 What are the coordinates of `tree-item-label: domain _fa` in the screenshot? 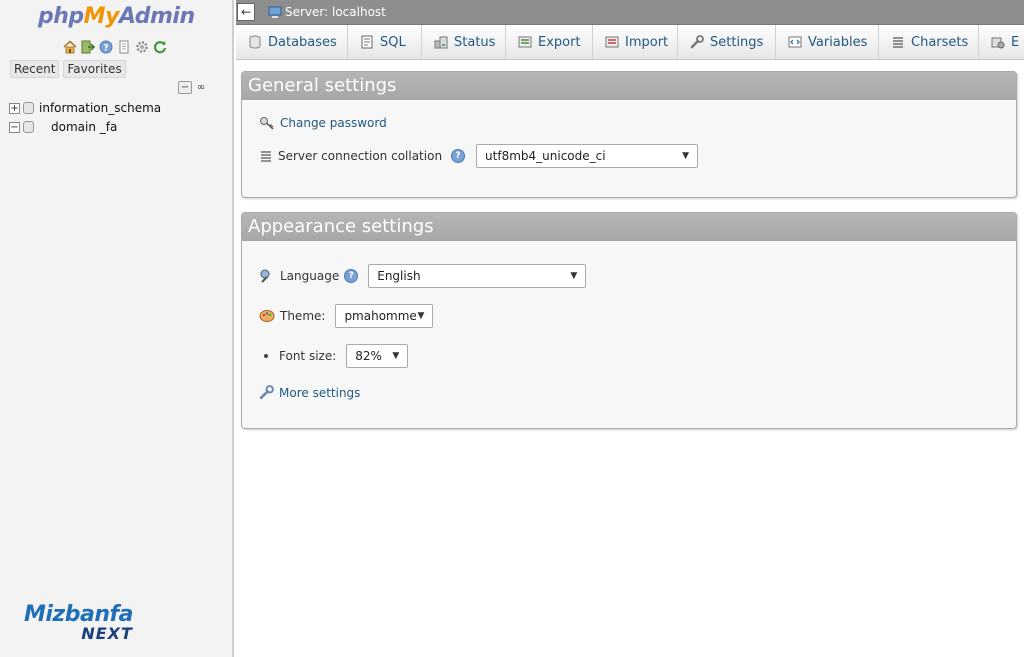 It's located at (84, 127).